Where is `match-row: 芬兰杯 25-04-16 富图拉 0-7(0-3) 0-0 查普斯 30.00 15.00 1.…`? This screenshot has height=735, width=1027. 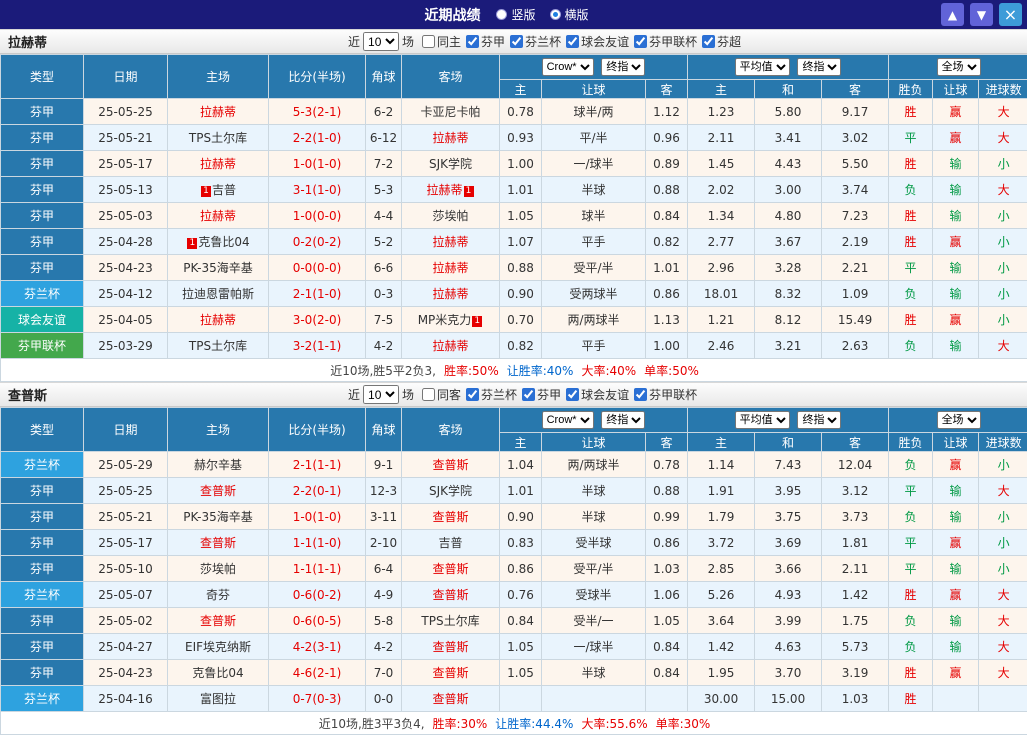
match-row: 芬兰杯 25-04-16 富图拉 0-7(0-3) 0-0 查普斯 30.00 15.00 1.… is located at coordinates (513, 698).